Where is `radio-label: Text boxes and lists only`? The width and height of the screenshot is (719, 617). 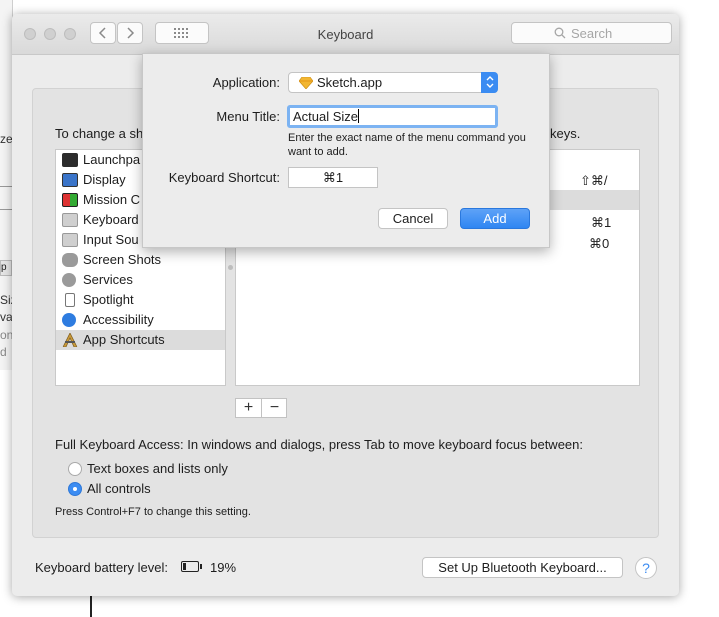 radio-label: Text boxes and lists only is located at coordinates (157, 468).